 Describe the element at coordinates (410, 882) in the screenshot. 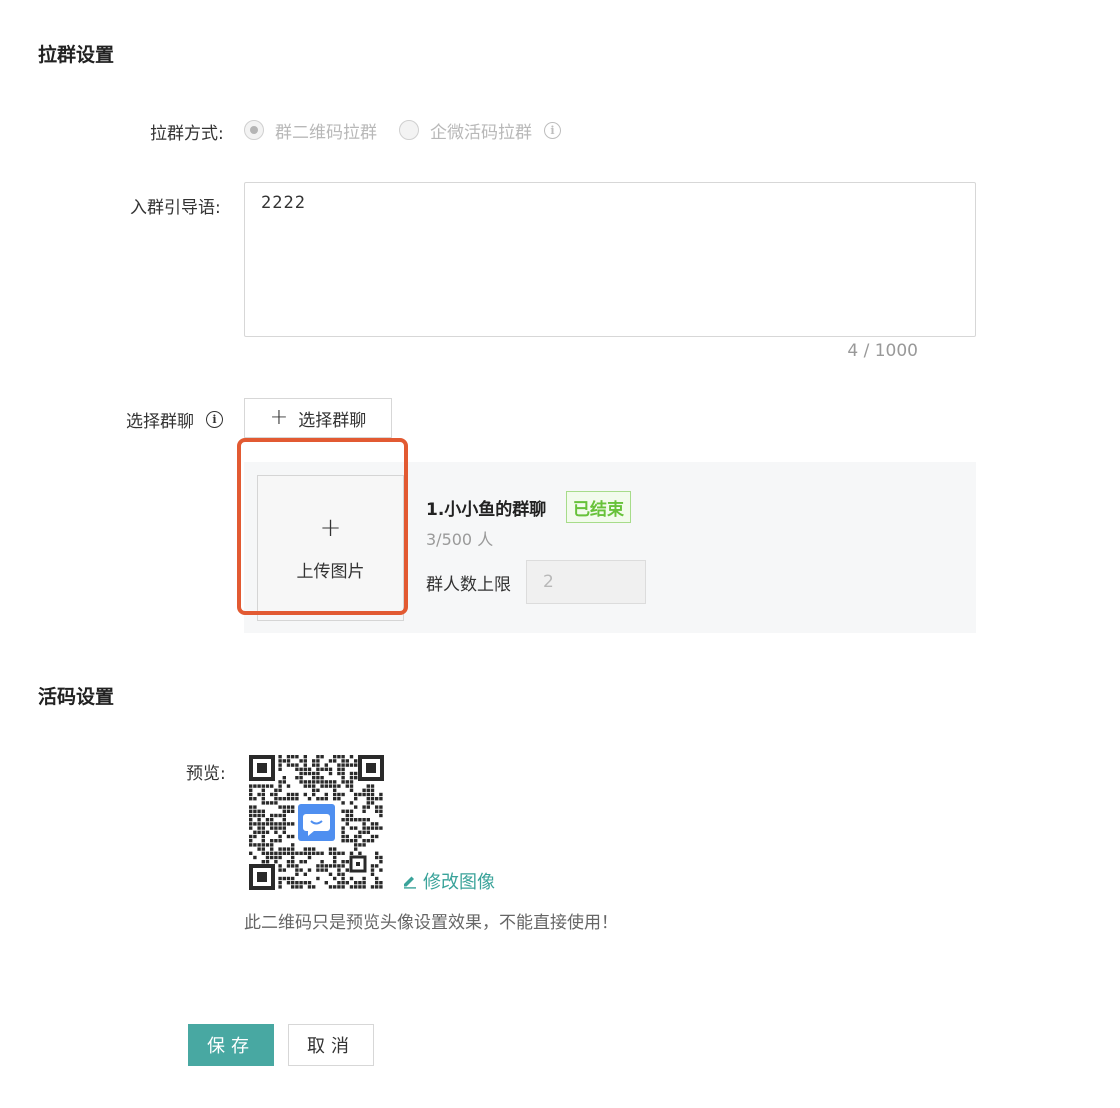

I see `edit-icon` at that location.